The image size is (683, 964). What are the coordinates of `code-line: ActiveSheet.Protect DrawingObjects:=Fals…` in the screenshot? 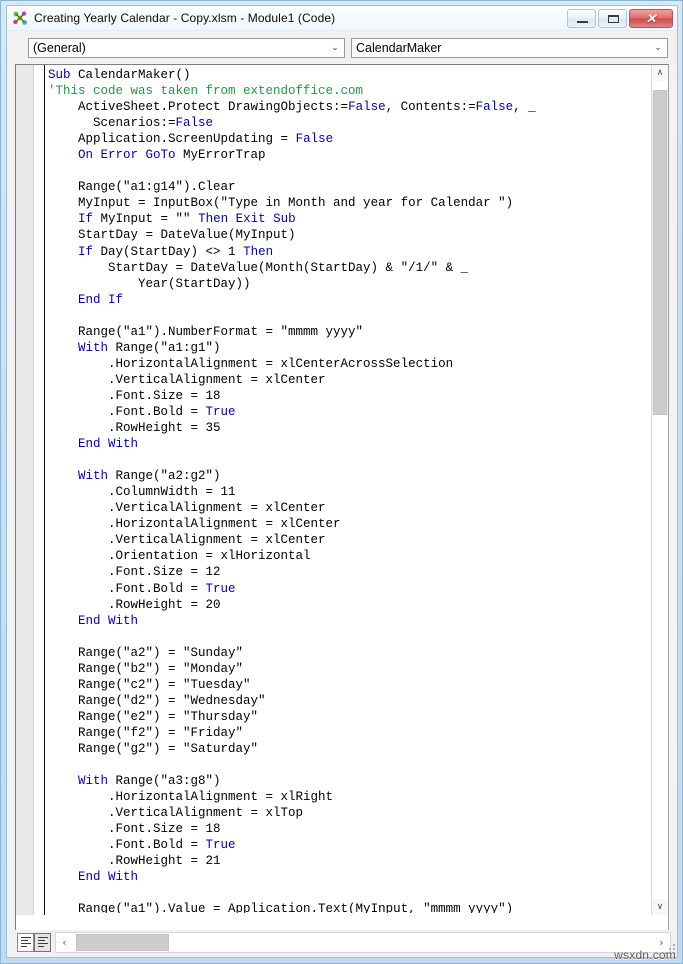 It's located at (307, 107).